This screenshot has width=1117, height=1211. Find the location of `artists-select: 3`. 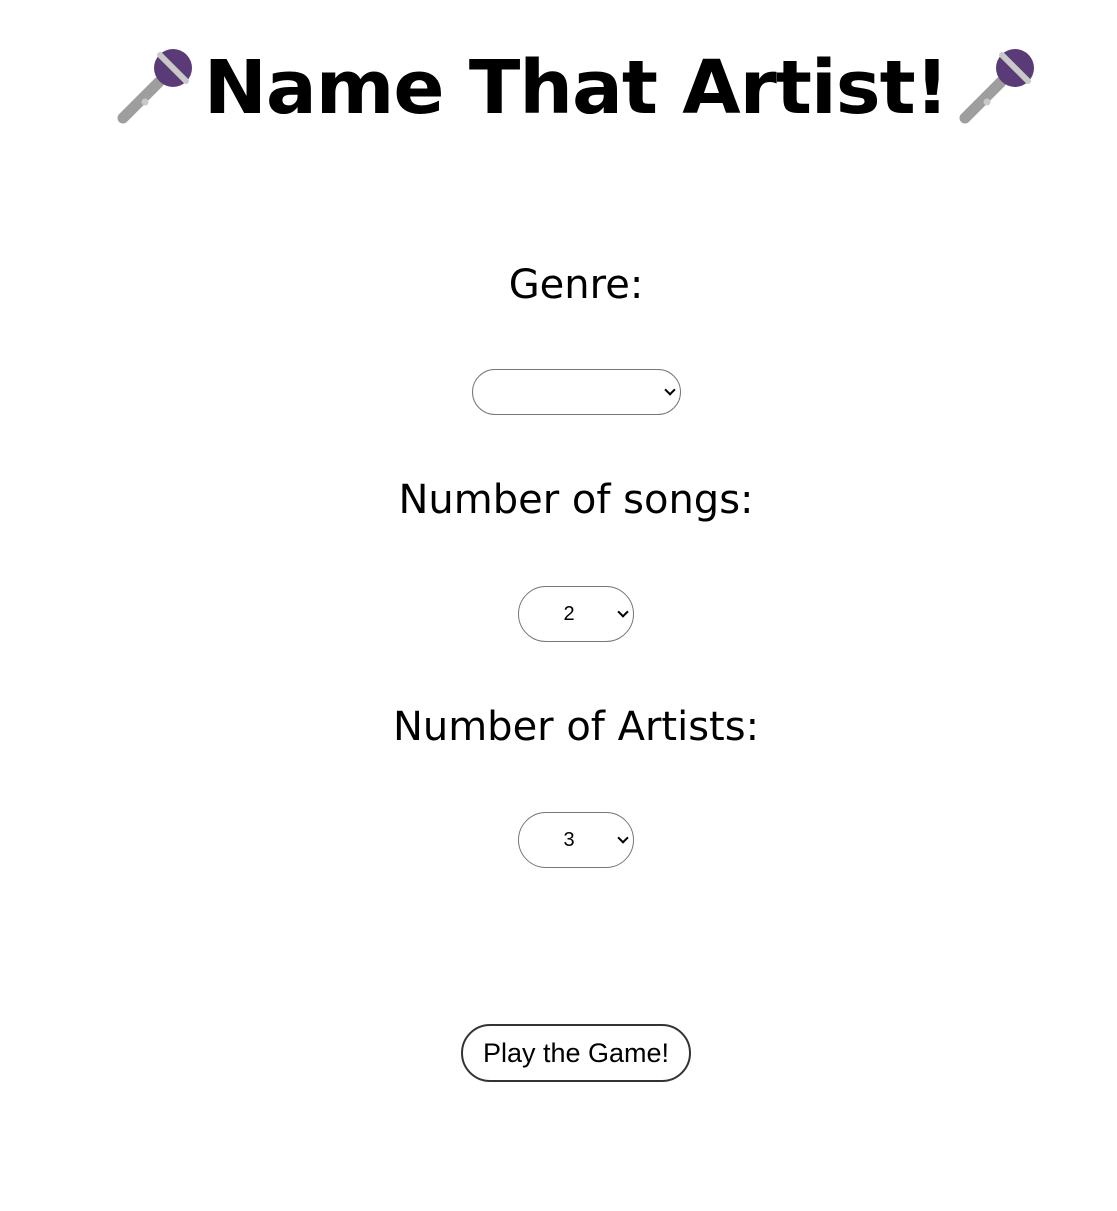

artists-select: 3 is located at coordinates (576, 840).